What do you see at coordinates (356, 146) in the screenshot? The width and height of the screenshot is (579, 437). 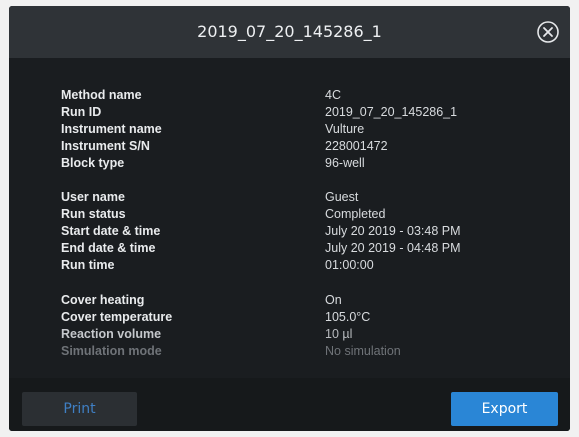 I see `detail-value: 228001472` at bounding box center [356, 146].